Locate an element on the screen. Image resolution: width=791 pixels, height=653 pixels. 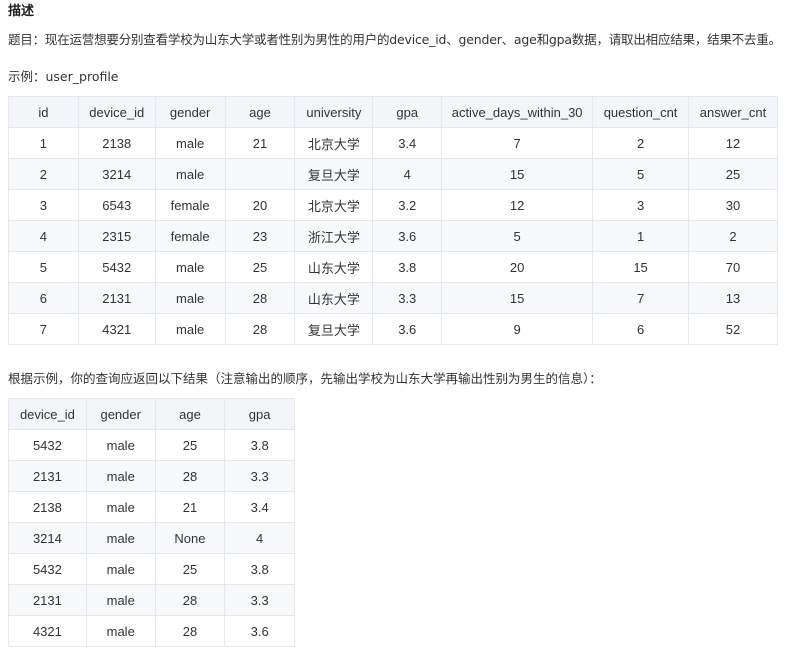
column-header: university is located at coordinates (334, 112).